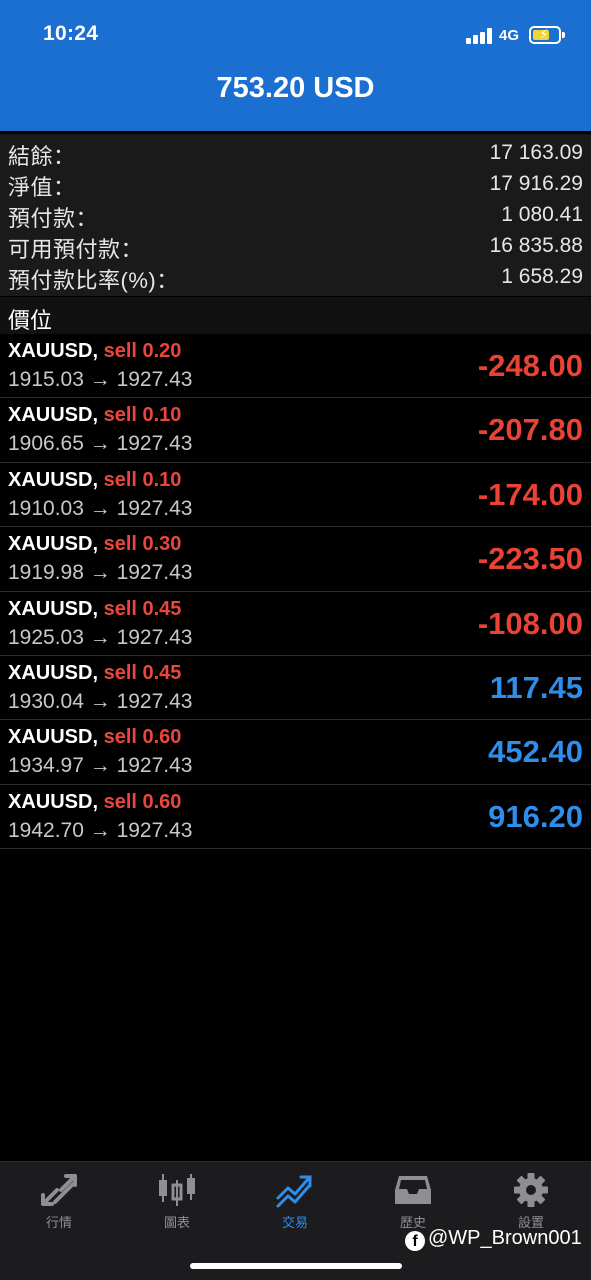 This screenshot has height=1280, width=591. Describe the element at coordinates (58, 1222) in the screenshot. I see `tab-label: 行情` at that location.